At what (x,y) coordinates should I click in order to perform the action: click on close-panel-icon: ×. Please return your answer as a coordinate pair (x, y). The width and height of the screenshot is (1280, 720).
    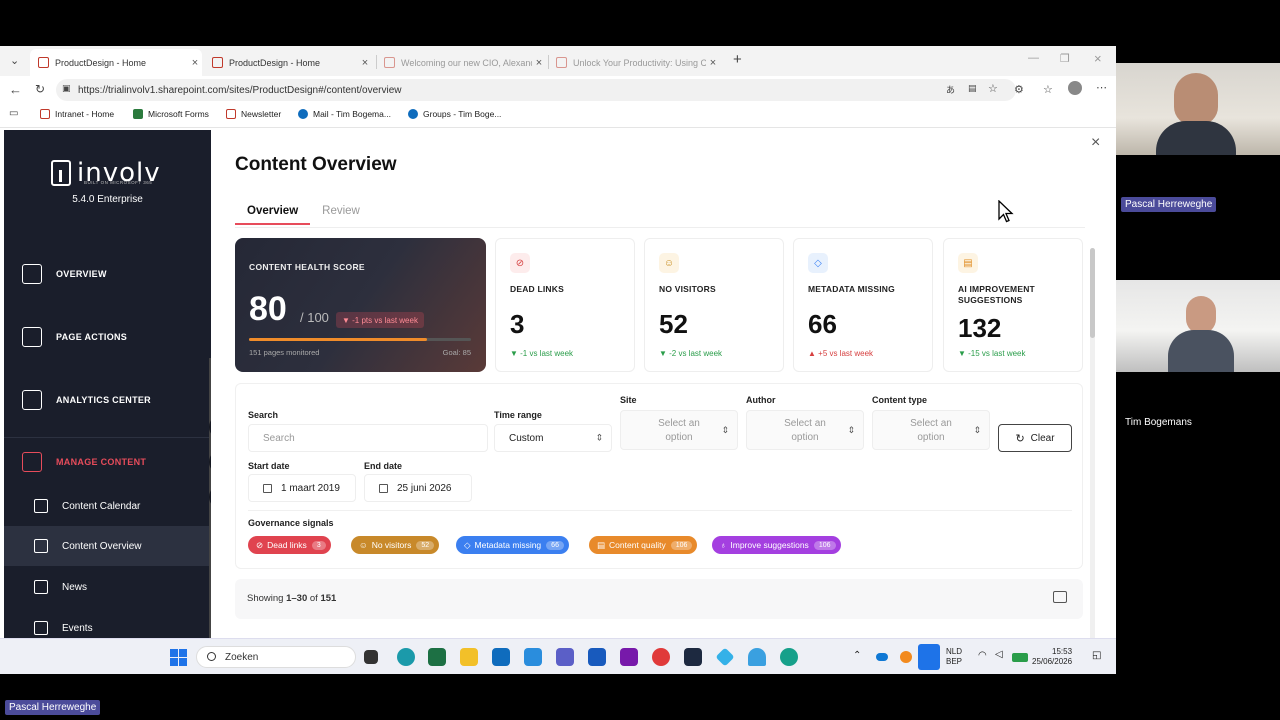
    Looking at the image, I should click on (1095, 143).